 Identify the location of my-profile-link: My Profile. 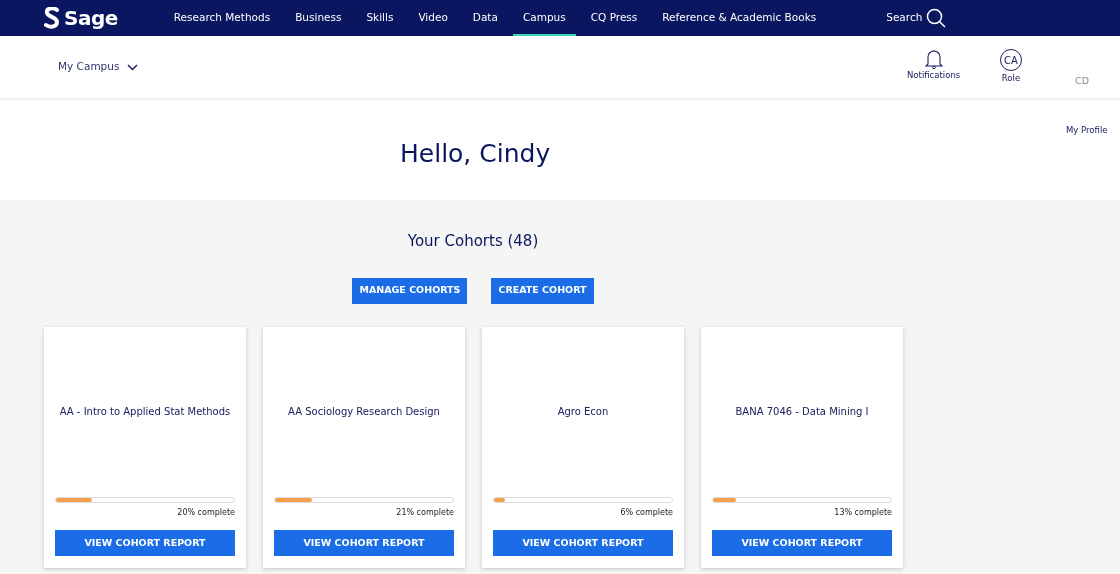
(1087, 130).